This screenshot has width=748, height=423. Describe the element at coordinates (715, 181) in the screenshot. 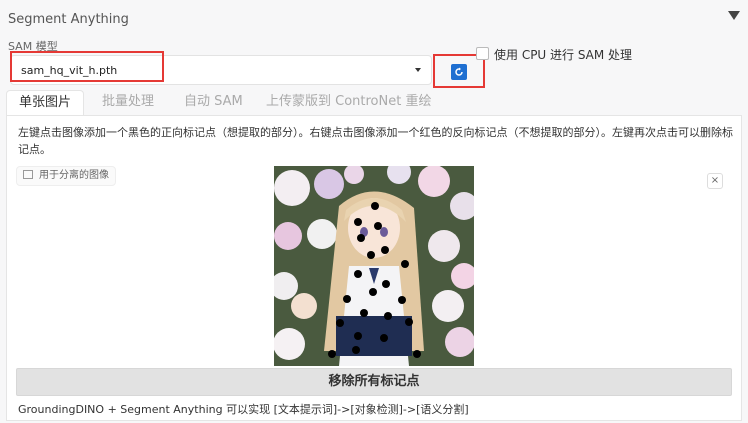

I see `close-image-button: ×` at that location.